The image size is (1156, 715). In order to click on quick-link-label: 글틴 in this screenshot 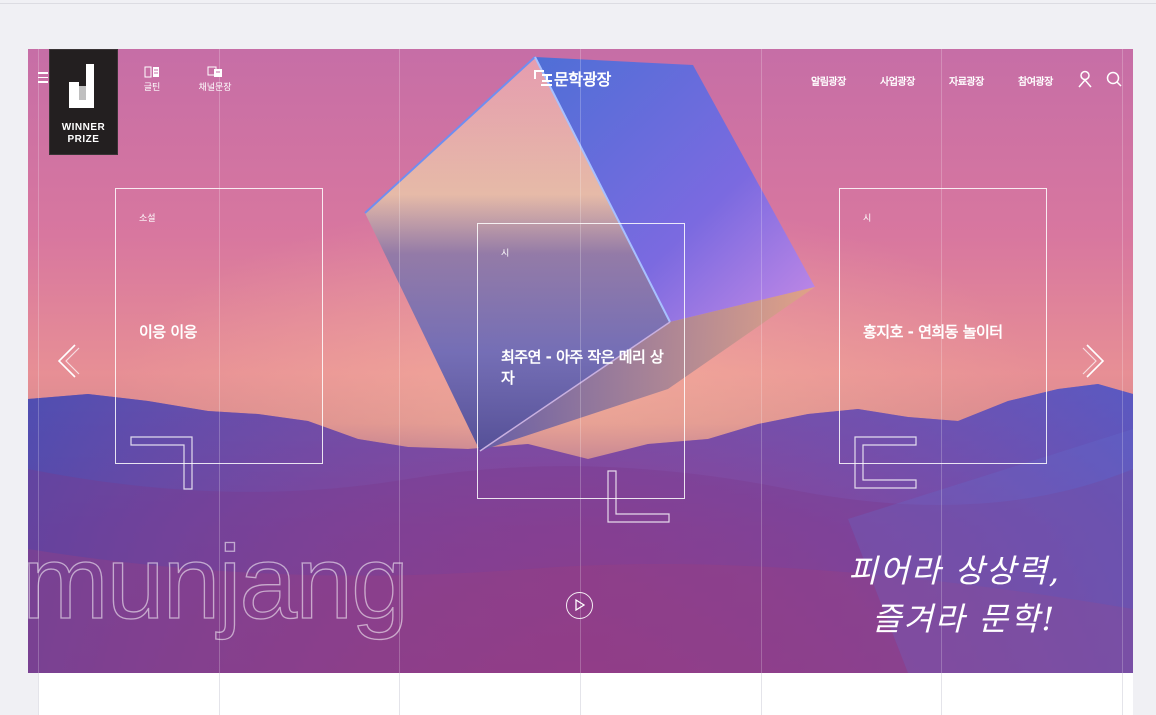, I will do `click(152, 88)`.